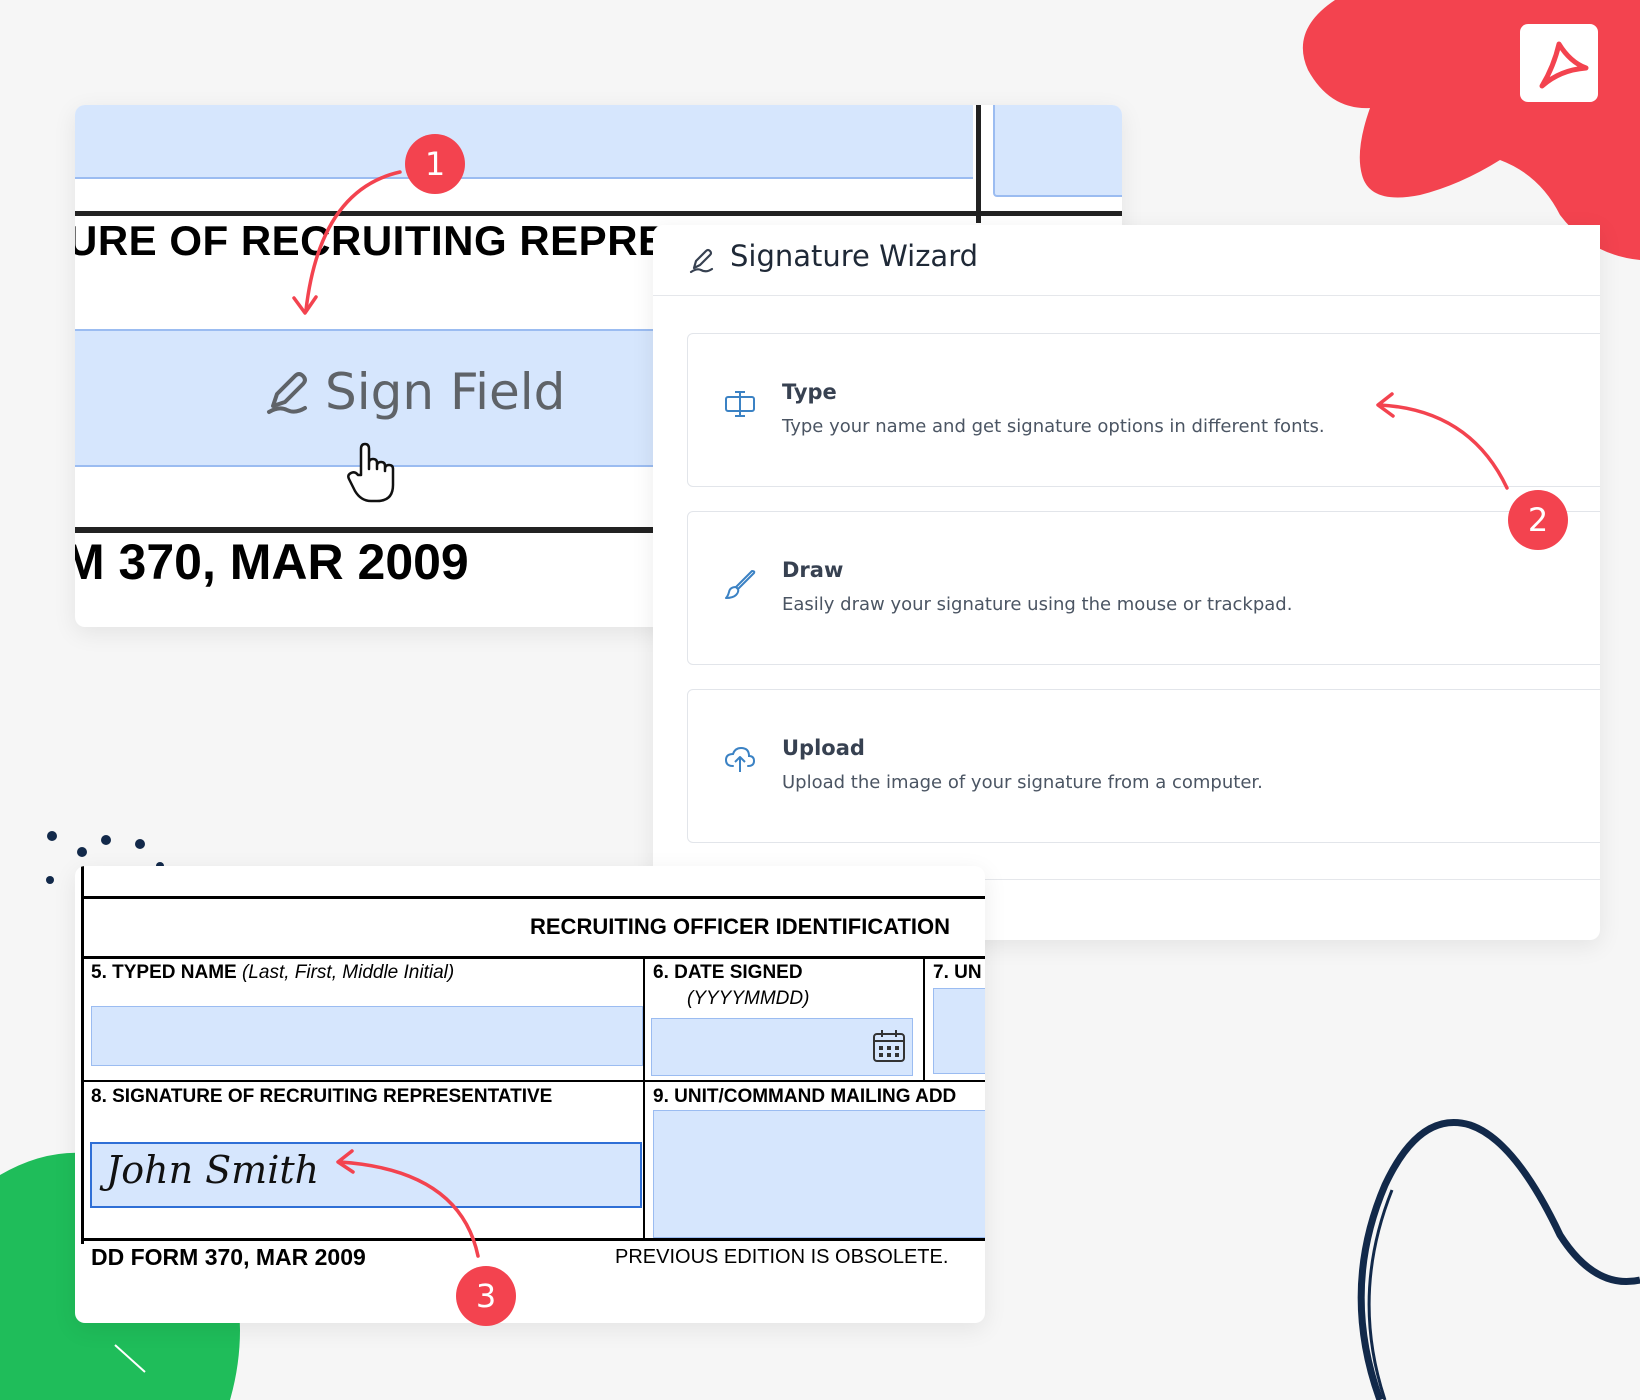 Image resolution: width=1640 pixels, height=1400 pixels. Describe the element at coordinates (524, 142) in the screenshot. I see `form-field-top` at that location.